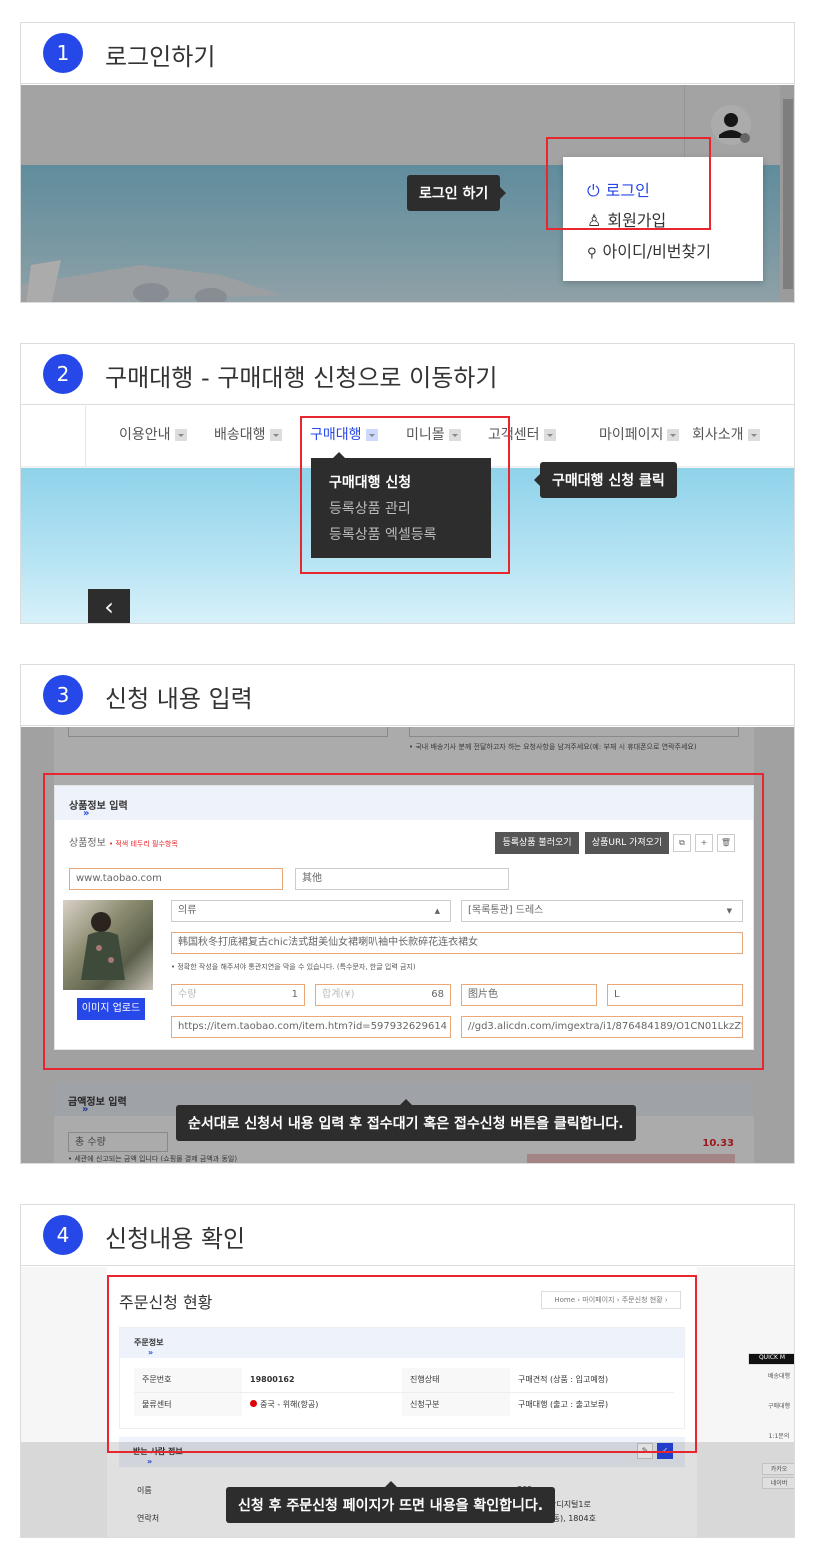  I want to click on step-number: 4, so click(63, 1235).